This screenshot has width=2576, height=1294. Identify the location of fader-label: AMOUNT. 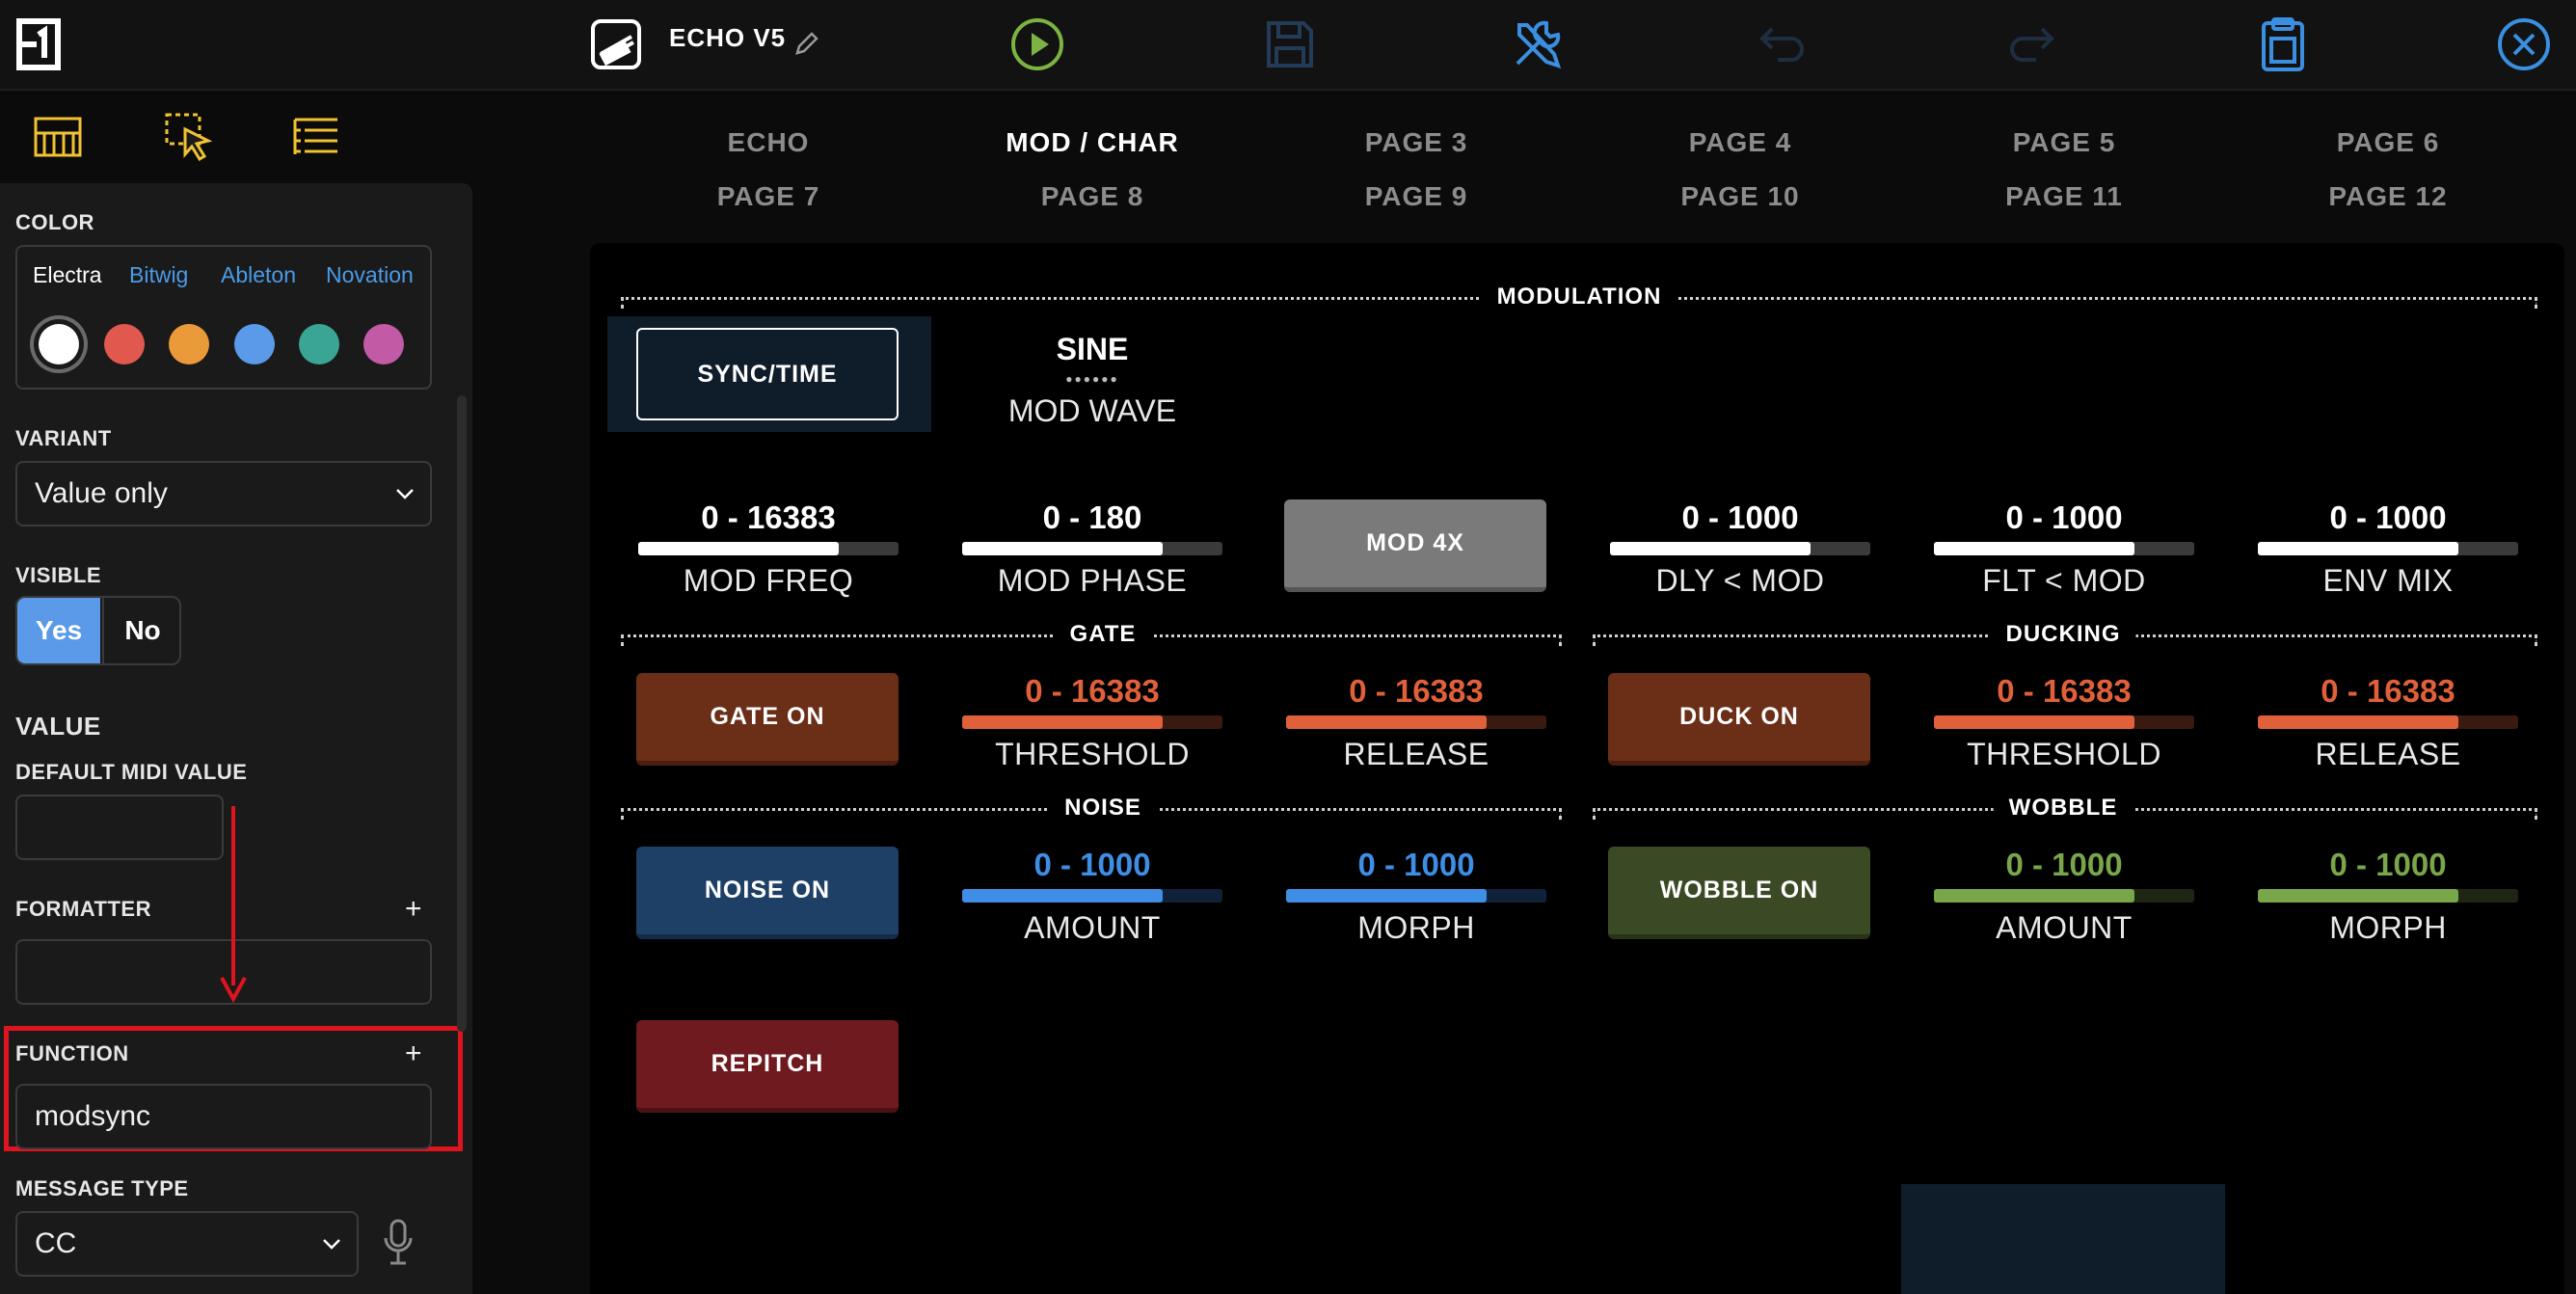
(2064, 928).